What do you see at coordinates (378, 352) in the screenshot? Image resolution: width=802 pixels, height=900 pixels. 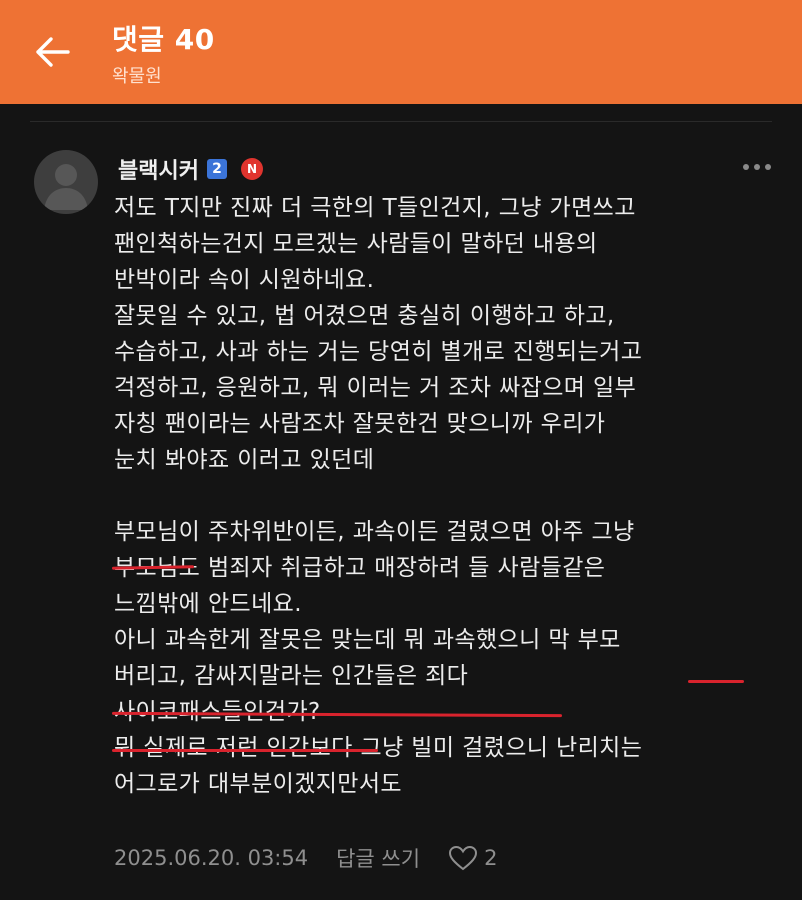 I see `comment-line: 수습하고, 사과 하는 거는 당연히 별개로 진행되는거고` at bounding box center [378, 352].